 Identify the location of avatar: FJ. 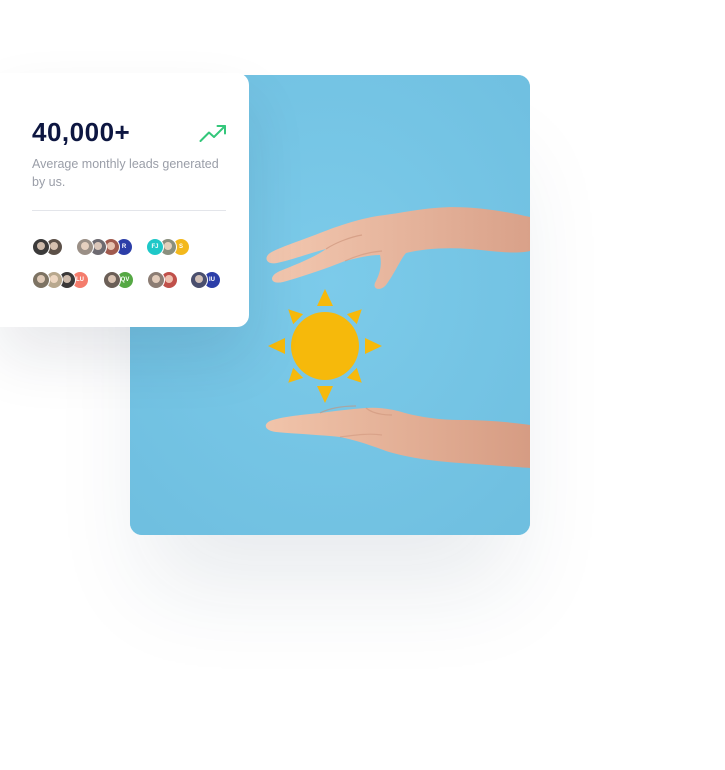
(155, 247).